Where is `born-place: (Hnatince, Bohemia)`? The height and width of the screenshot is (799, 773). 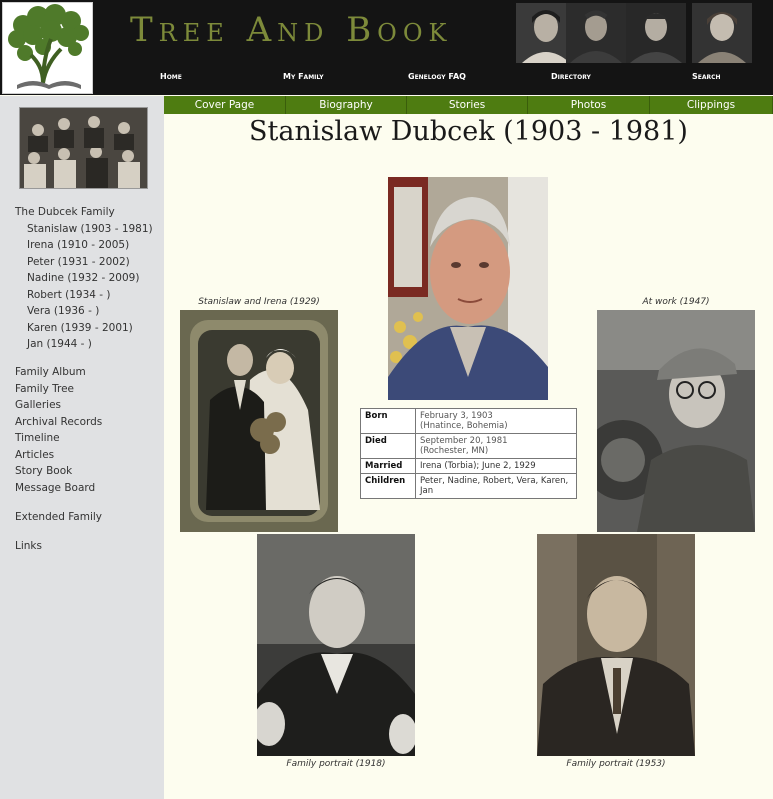
born-place: (Hnatince, Bohemia) is located at coordinates (464, 426).